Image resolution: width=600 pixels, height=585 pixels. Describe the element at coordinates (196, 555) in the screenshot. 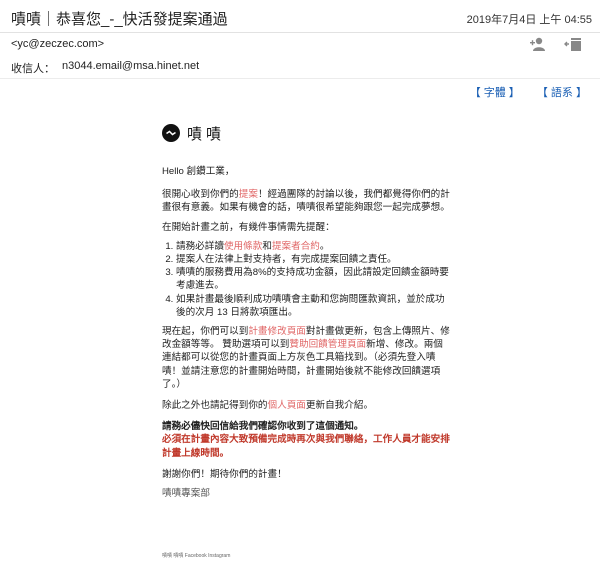

I see `footer-links: 嘖嘖 嘖嘖 Facebook Instagram` at that location.